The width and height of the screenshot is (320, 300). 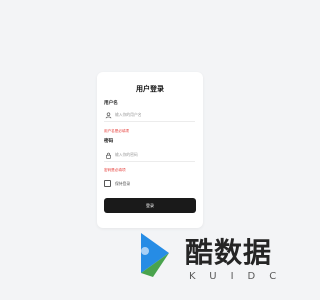 I want to click on watermark-logo: 酷数据 KUIDC, so click(x=211, y=259).